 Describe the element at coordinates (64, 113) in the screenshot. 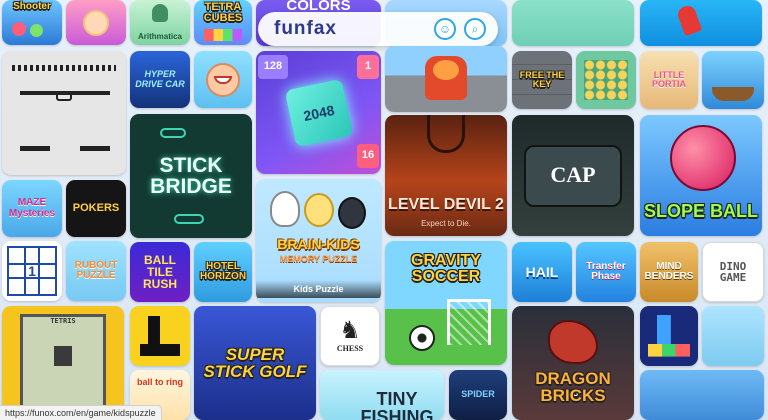

I see `game-tile-level-platform` at that location.